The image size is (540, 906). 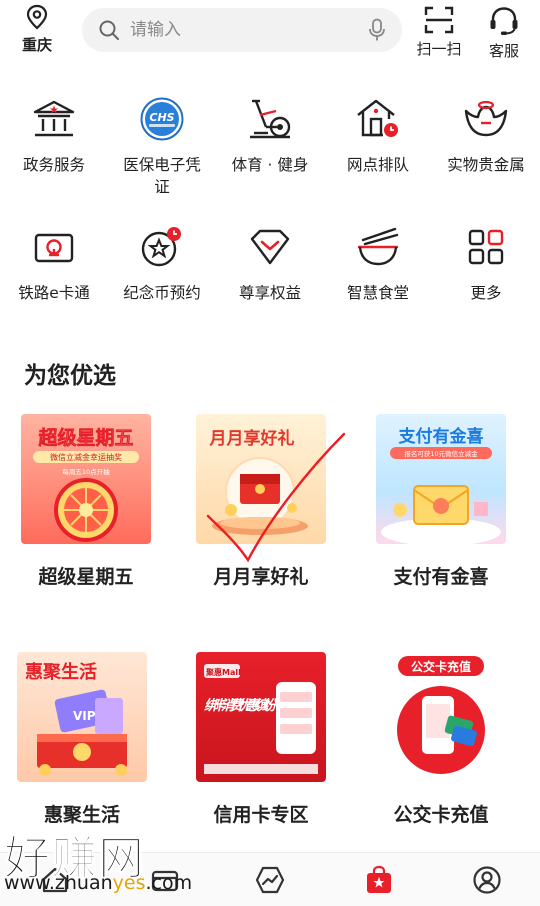 I want to click on location-selector: 重庆, so click(x=37, y=29).